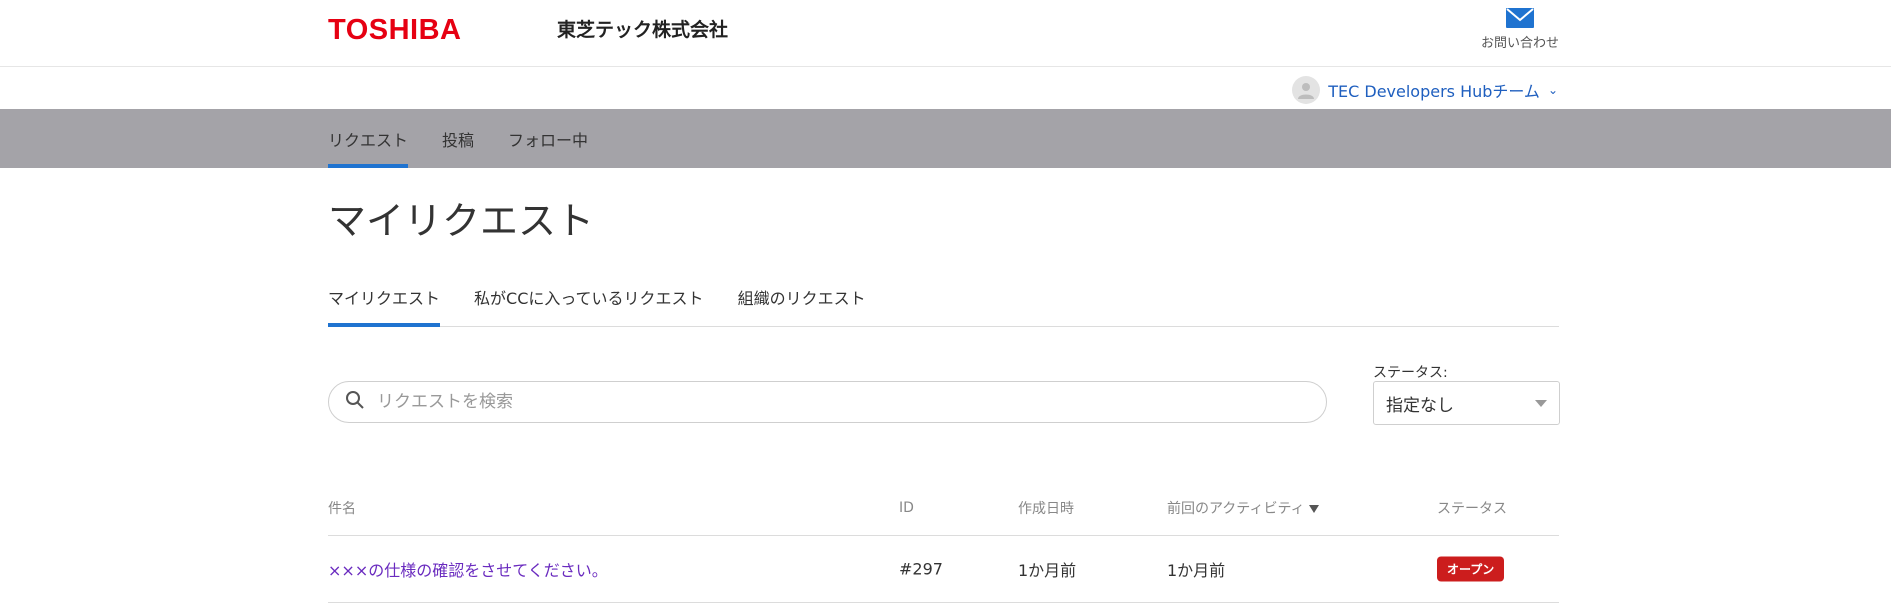 The image size is (1891, 607). Describe the element at coordinates (802, 298) in the screenshot. I see `tab-org-requests: 組織のリクエスト` at that location.